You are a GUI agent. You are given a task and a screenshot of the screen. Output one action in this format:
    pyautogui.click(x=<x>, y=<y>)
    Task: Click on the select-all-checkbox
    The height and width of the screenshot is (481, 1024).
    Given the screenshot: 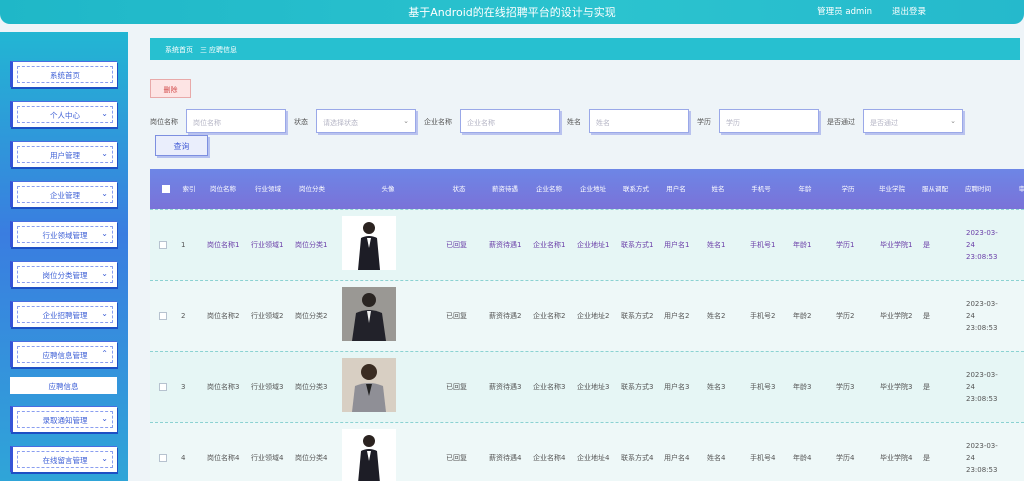 What is the action you would take?
    pyautogui.click(x=166, y=189)
    